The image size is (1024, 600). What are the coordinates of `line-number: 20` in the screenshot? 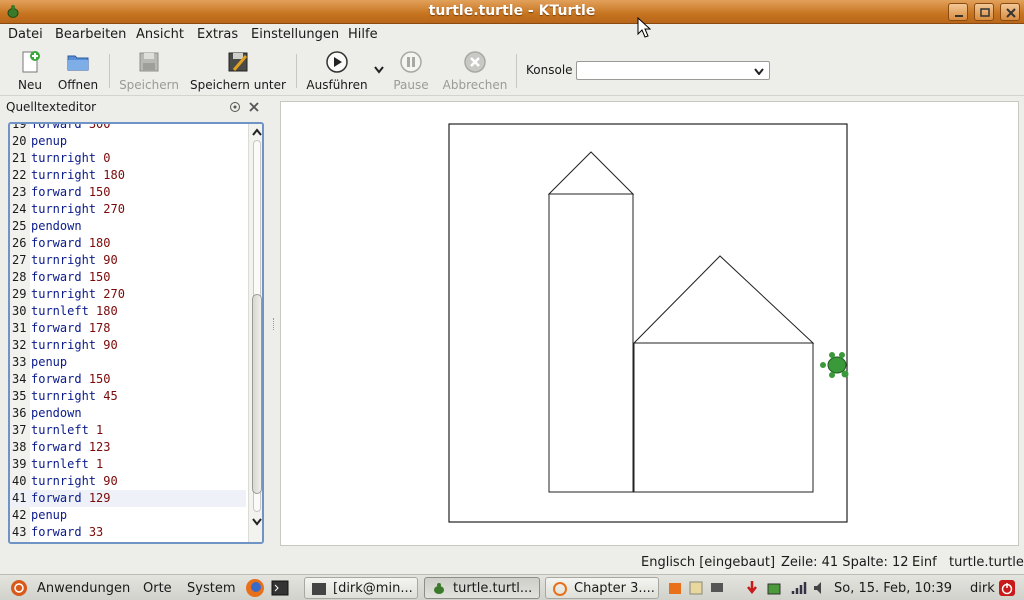 It's located at (19, 141).